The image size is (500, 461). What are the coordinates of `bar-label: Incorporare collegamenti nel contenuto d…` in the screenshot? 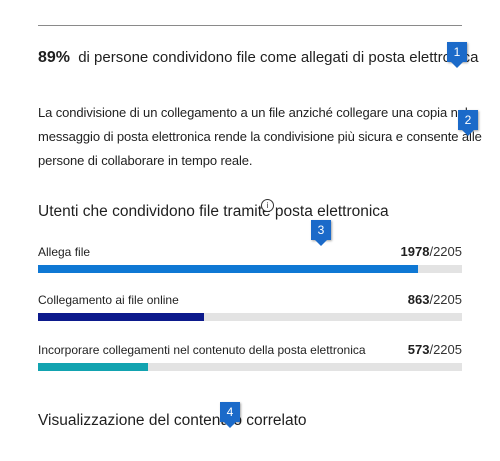 It's located at (202, 350).